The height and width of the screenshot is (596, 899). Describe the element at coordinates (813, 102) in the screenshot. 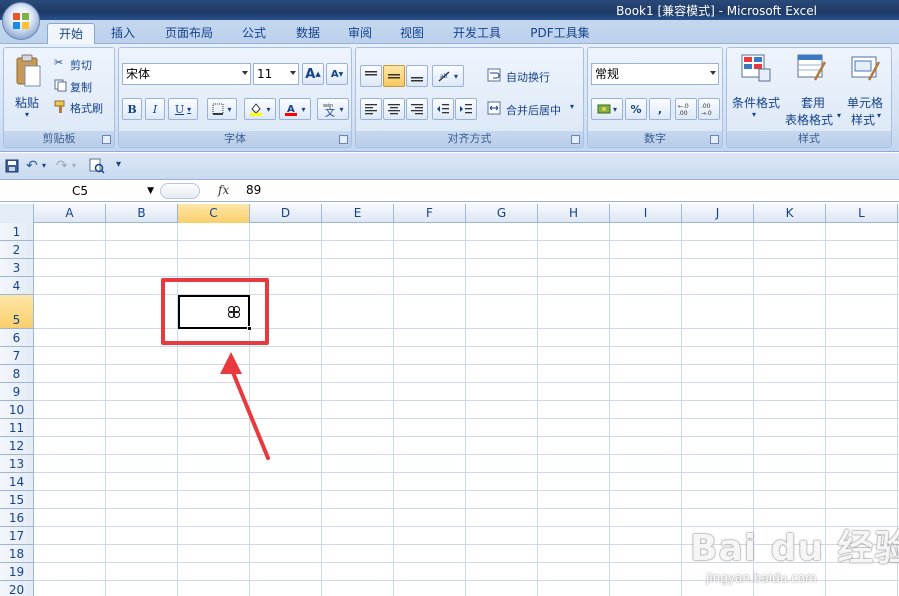

I see `format-table-label-1: 套用` at that location.